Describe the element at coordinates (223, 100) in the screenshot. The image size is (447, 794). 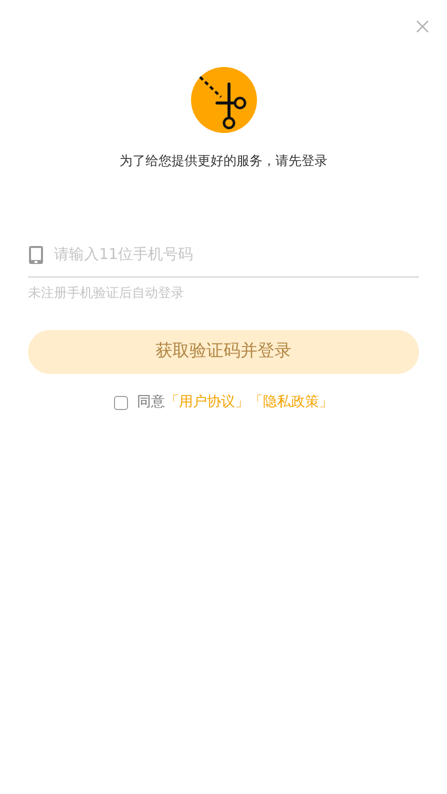
I see `scissors-icon` at that location.